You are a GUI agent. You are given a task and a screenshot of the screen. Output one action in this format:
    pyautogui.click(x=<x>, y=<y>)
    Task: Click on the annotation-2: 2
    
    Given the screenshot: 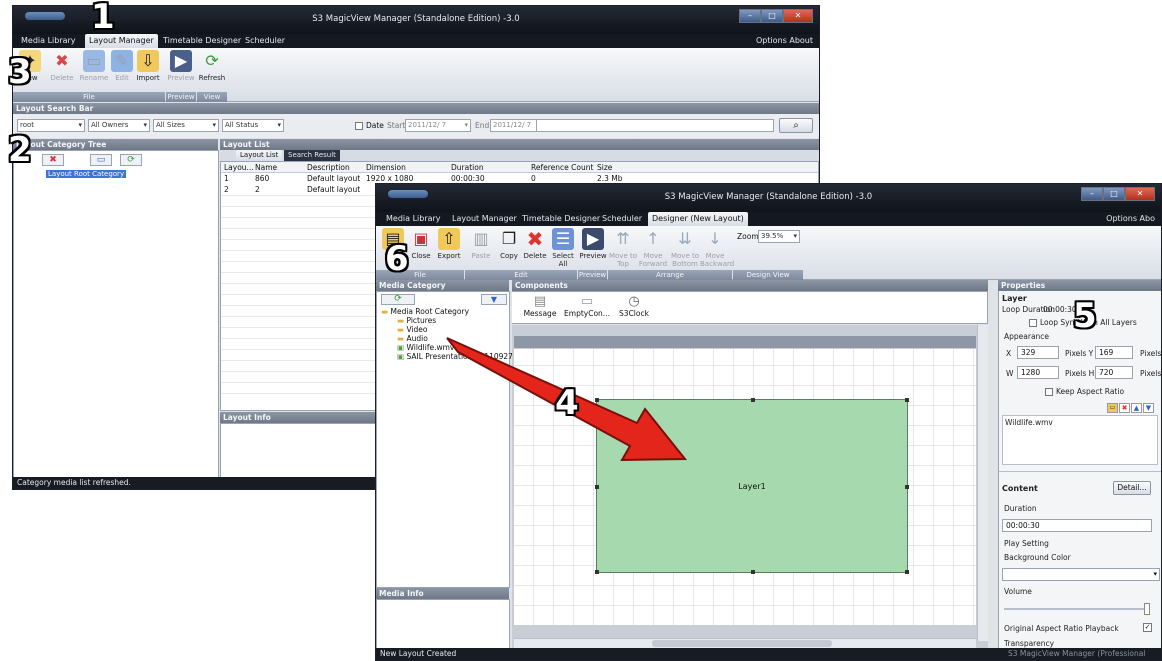 What is the action you would take?
    pyautogui.click(x=20, y=150)
    